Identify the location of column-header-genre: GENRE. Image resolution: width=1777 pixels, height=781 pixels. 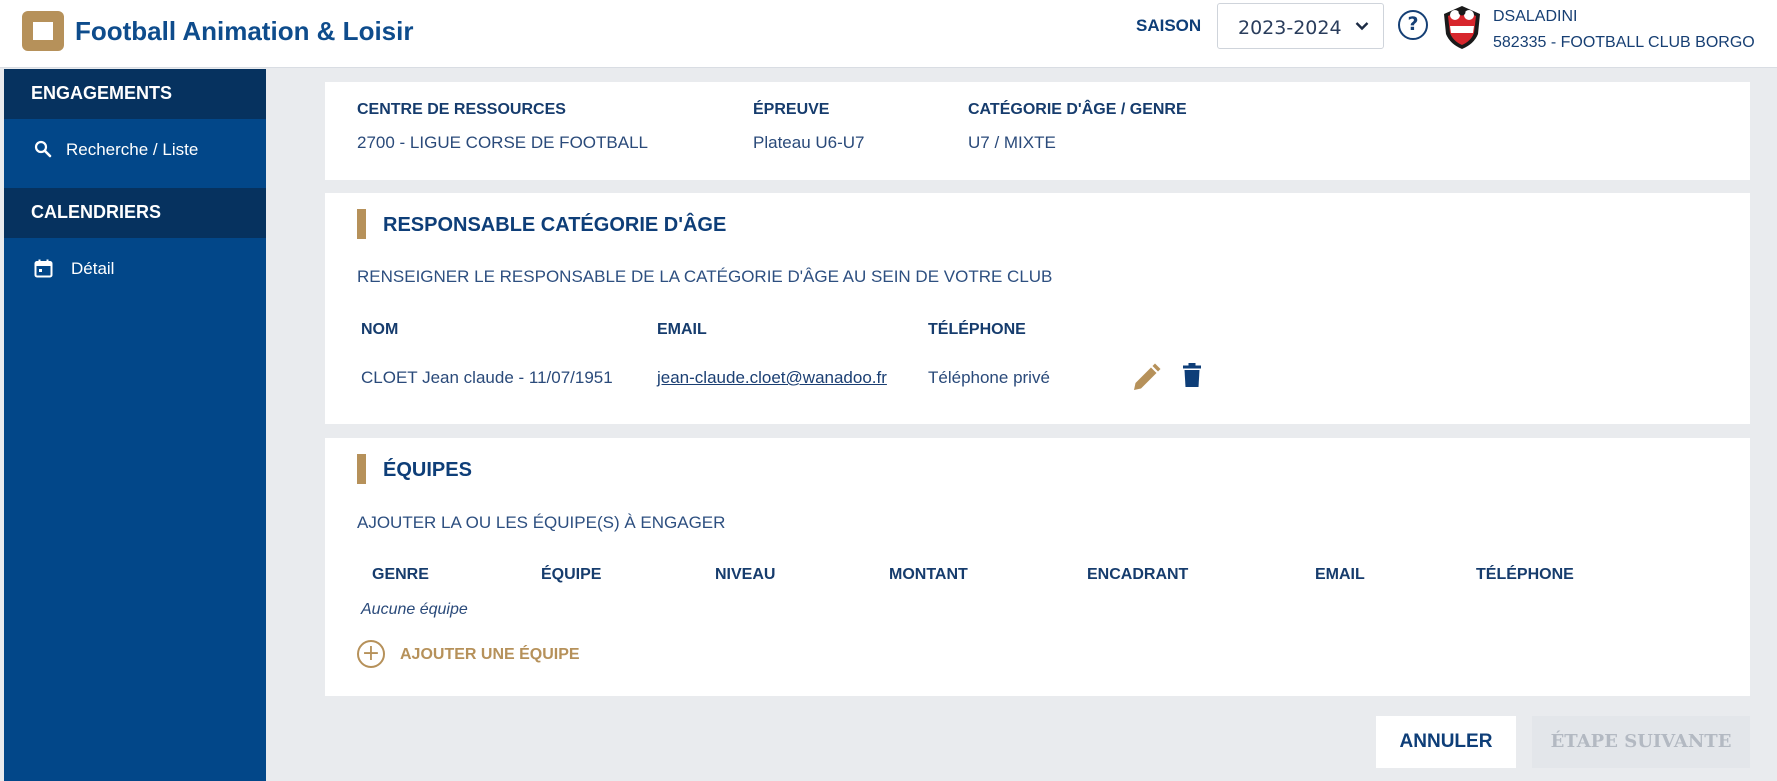
(400, 574).